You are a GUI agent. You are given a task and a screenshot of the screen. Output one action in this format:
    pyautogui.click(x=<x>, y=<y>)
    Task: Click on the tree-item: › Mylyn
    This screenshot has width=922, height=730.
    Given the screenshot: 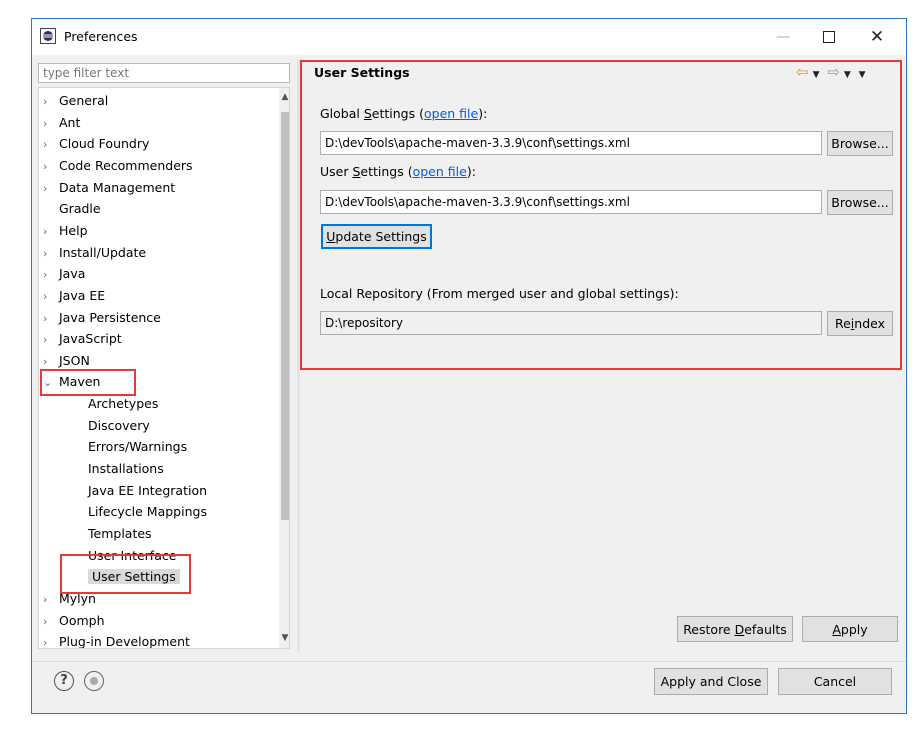 What is the action you would take?
    pyautogui.click(x=69, y=598)
    